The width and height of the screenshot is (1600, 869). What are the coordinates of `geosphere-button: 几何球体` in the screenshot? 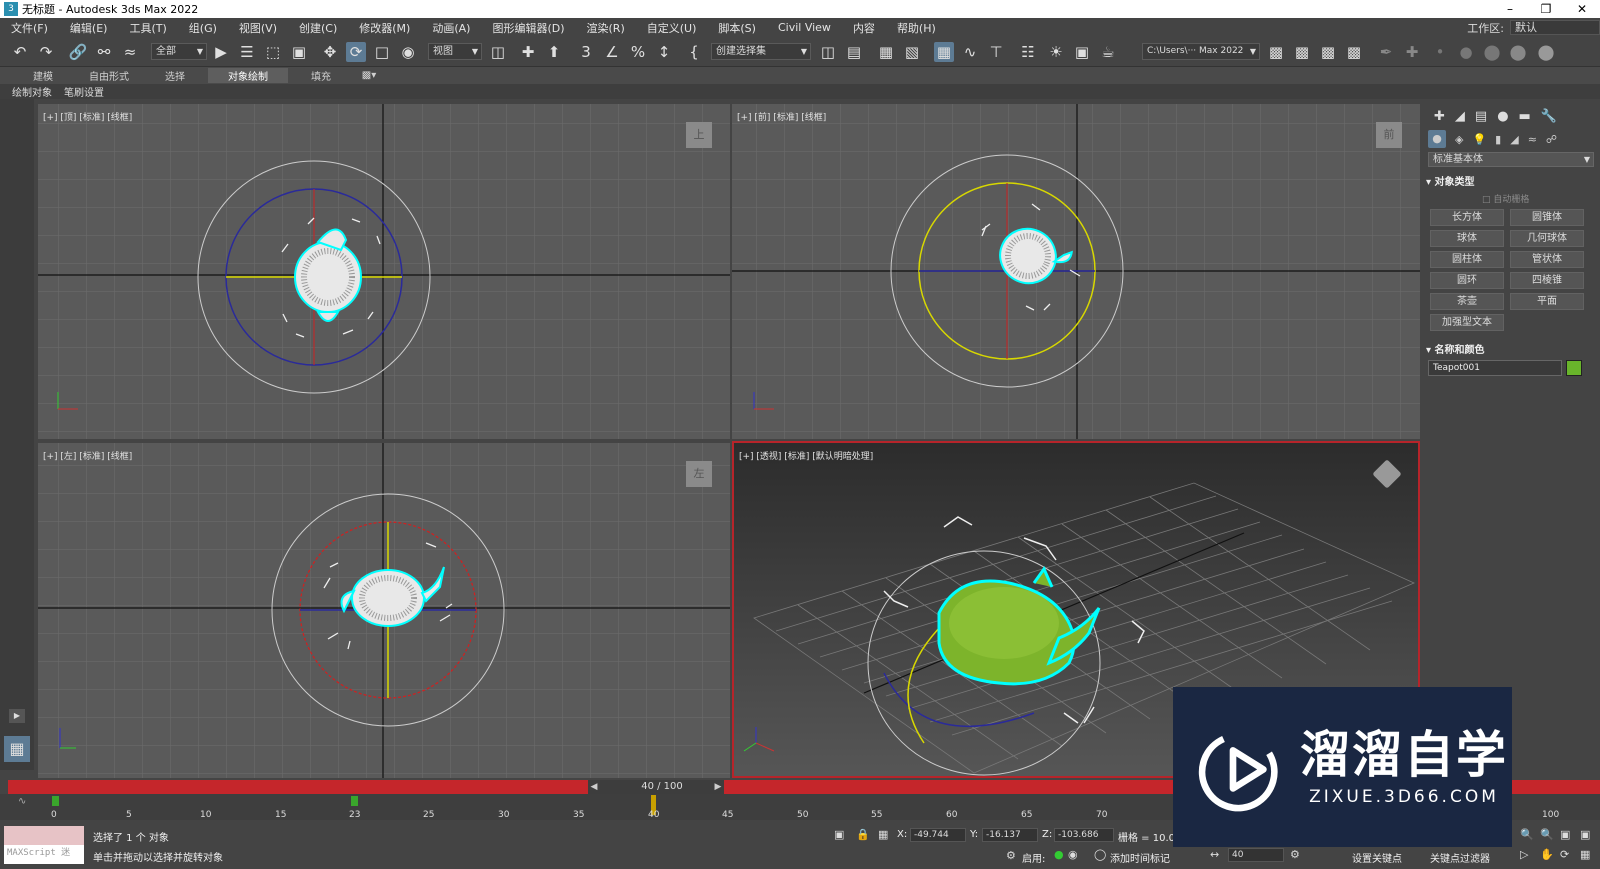 It's located at (1547, 238).